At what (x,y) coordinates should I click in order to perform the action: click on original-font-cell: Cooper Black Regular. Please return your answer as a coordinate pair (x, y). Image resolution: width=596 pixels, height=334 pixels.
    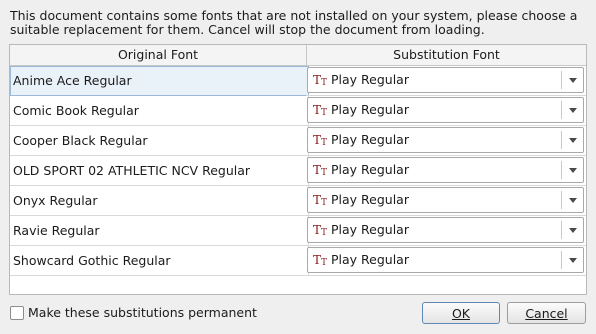
    Looking at the image, I should click on (159, 141).